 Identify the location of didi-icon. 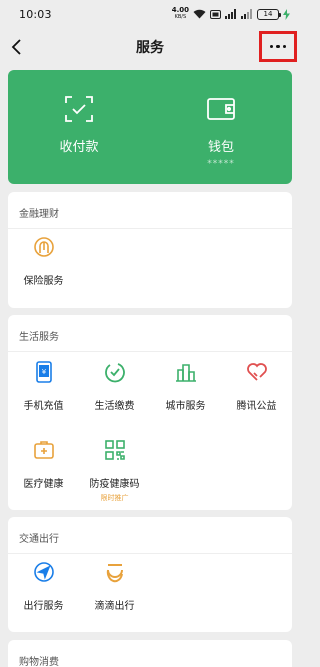
(115, 572).